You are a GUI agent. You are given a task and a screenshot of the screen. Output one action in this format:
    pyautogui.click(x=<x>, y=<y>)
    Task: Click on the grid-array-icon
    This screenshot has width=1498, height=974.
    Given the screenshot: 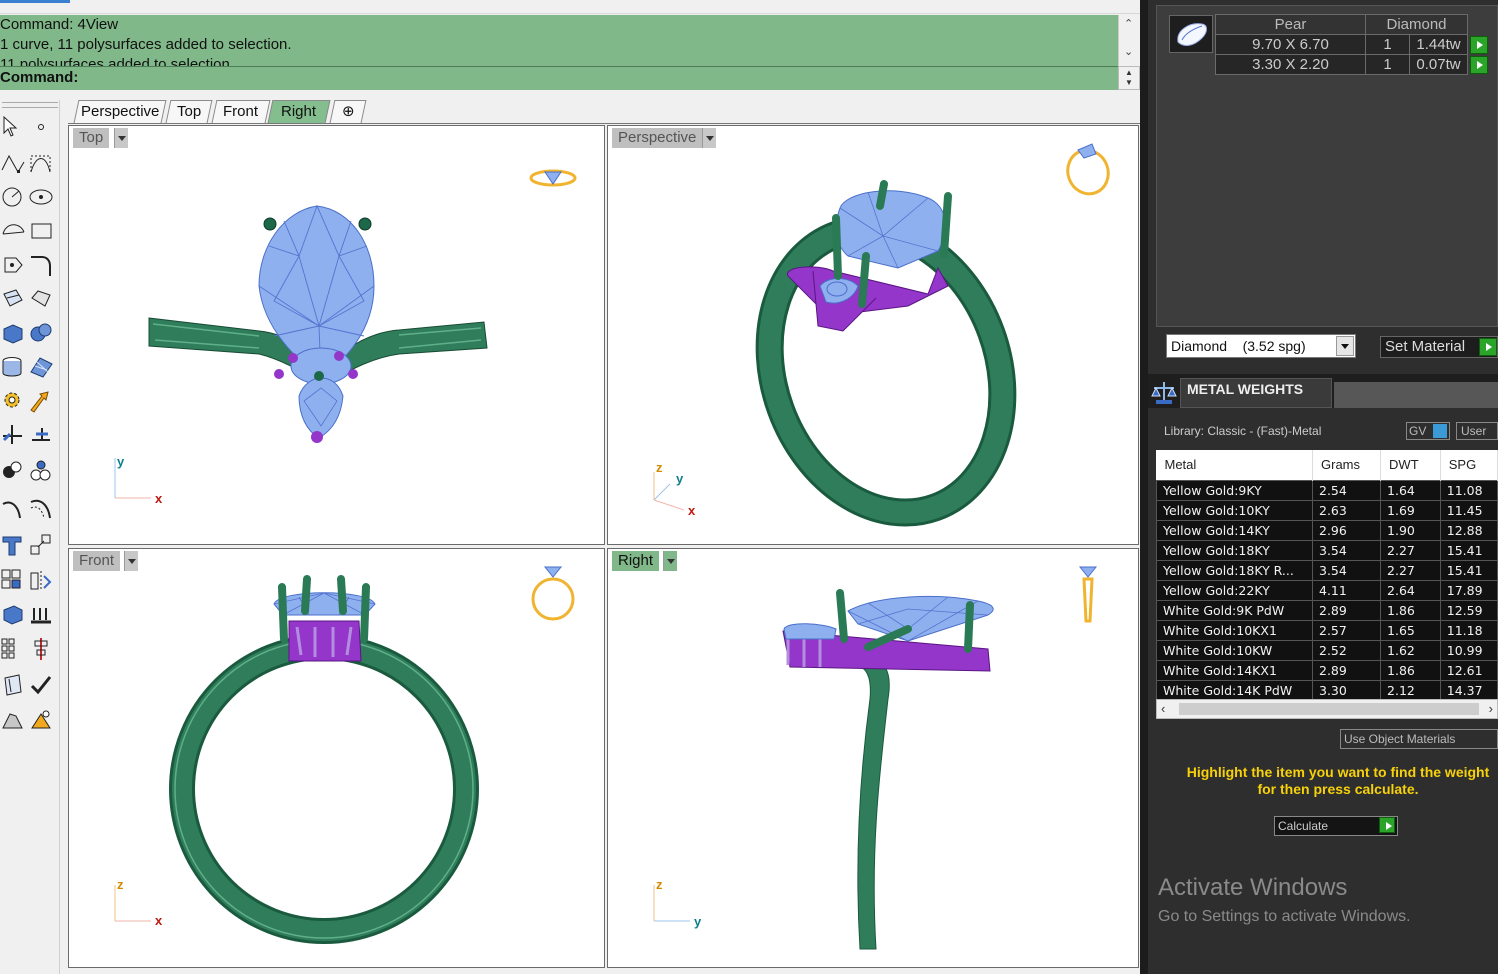 What is the action you would take?
    pyautogui.click(x=13, y=649)
    